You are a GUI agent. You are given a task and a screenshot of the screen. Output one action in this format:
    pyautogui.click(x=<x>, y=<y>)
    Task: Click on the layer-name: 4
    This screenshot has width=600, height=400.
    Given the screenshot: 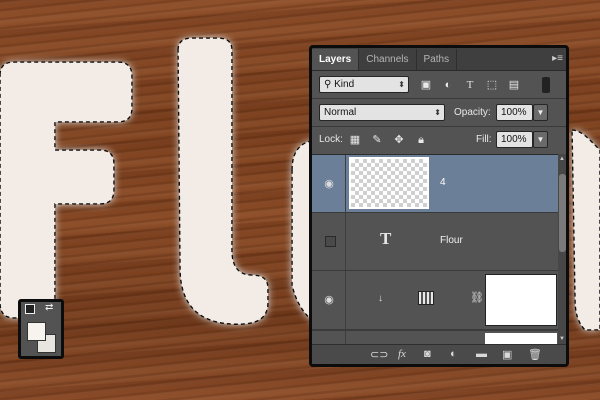 What is the action you would take?
    pyautogui.click(x=443, y=182)
    